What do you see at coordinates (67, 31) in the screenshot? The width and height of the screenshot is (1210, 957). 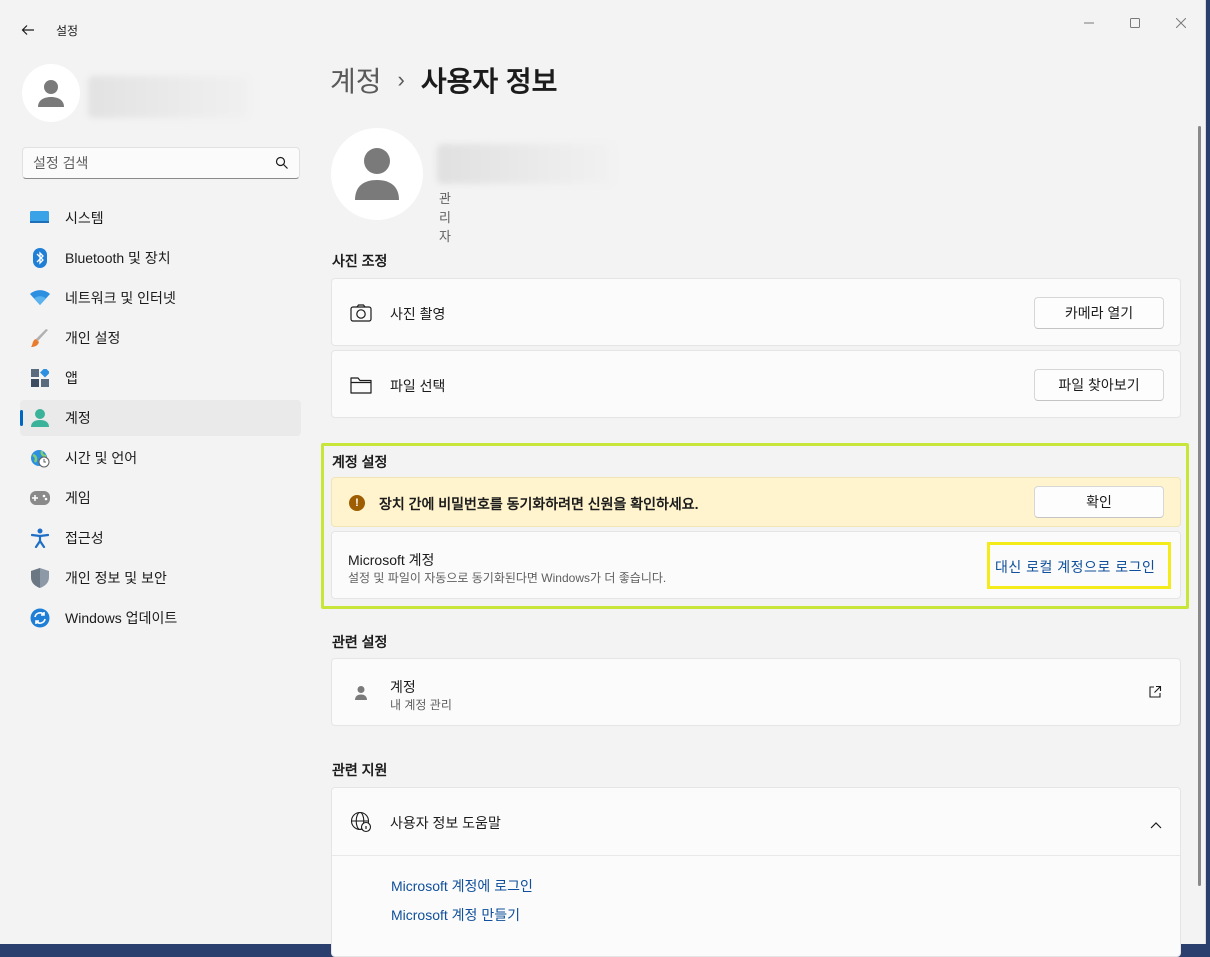 I see `app-title: 설정` at bounding box center [67, 31].